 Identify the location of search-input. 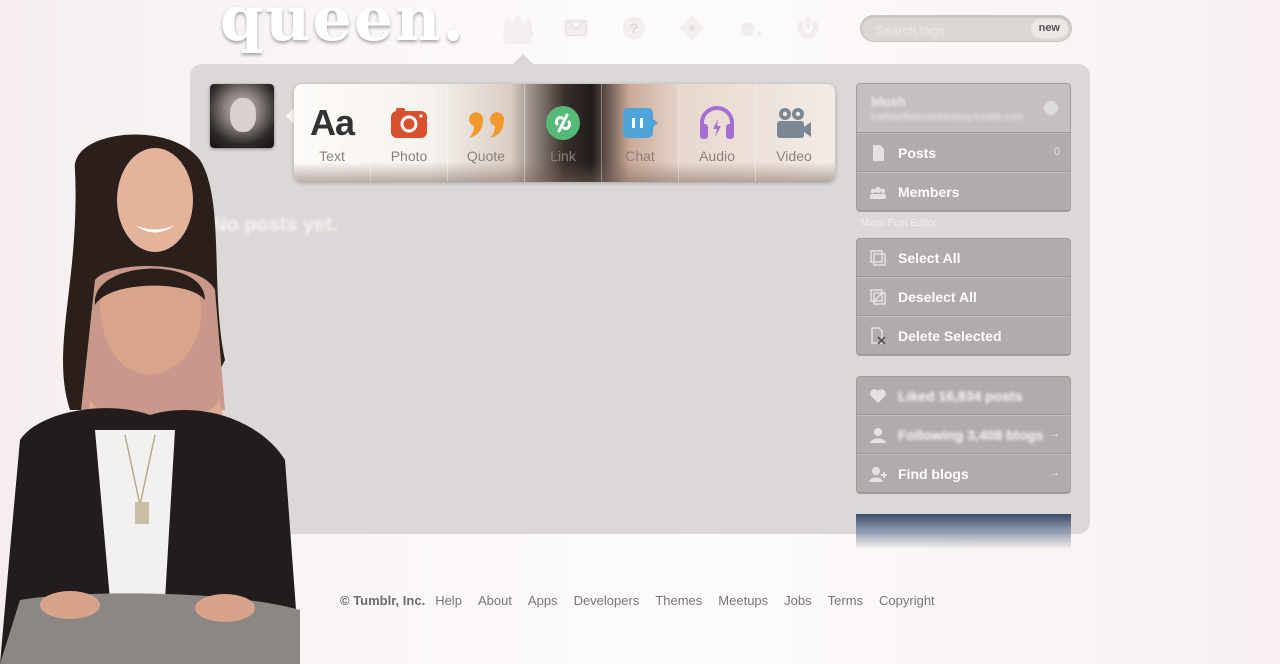
(945, 30).